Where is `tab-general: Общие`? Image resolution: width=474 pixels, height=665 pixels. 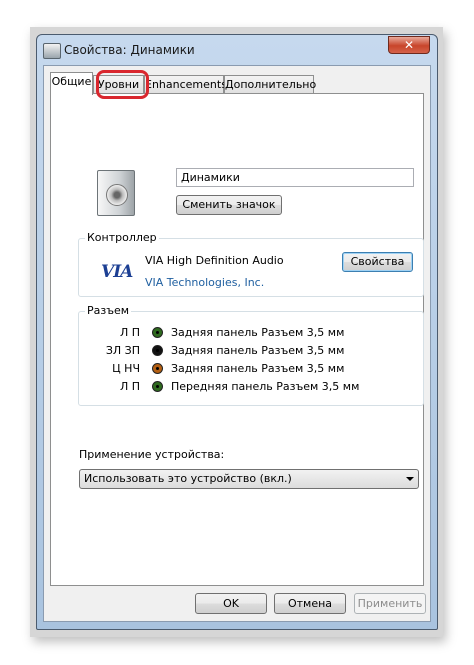 tab-general: Общие is located at coordinates (71, 83).